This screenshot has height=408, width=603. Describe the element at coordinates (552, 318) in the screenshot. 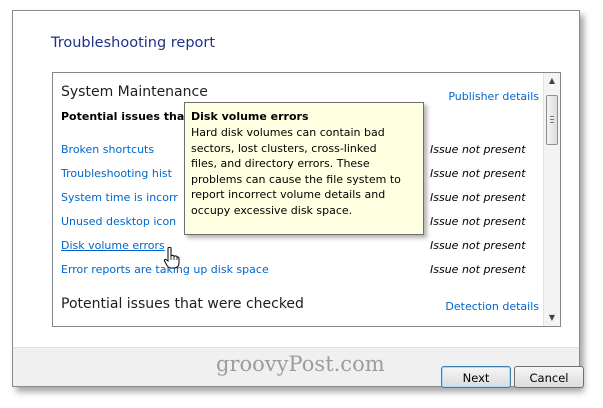

I see `scroll-down-arrow-icon: ▼` at that location.